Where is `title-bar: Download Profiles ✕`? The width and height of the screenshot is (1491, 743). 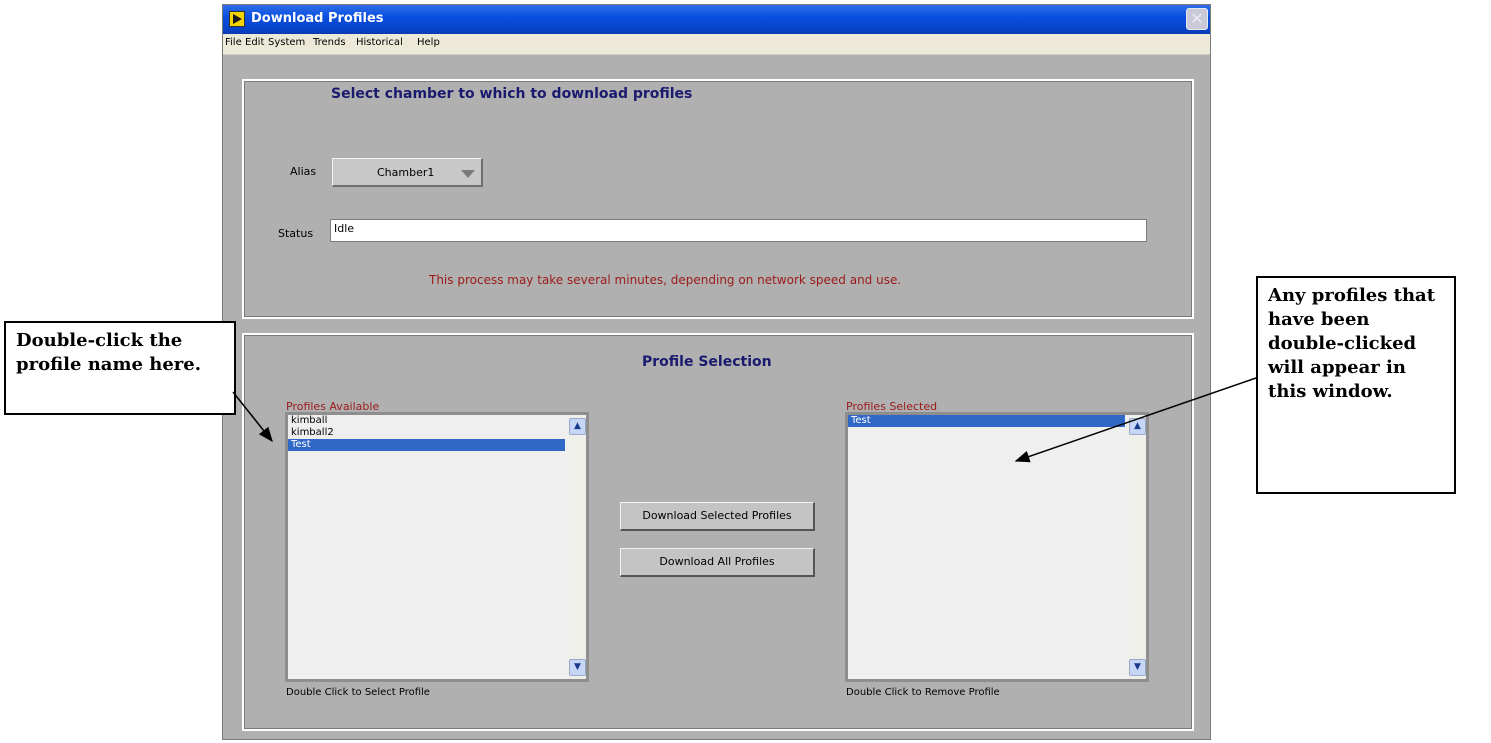 title-bar: Download Profiles ✕ is located at coordinates (716, 19).